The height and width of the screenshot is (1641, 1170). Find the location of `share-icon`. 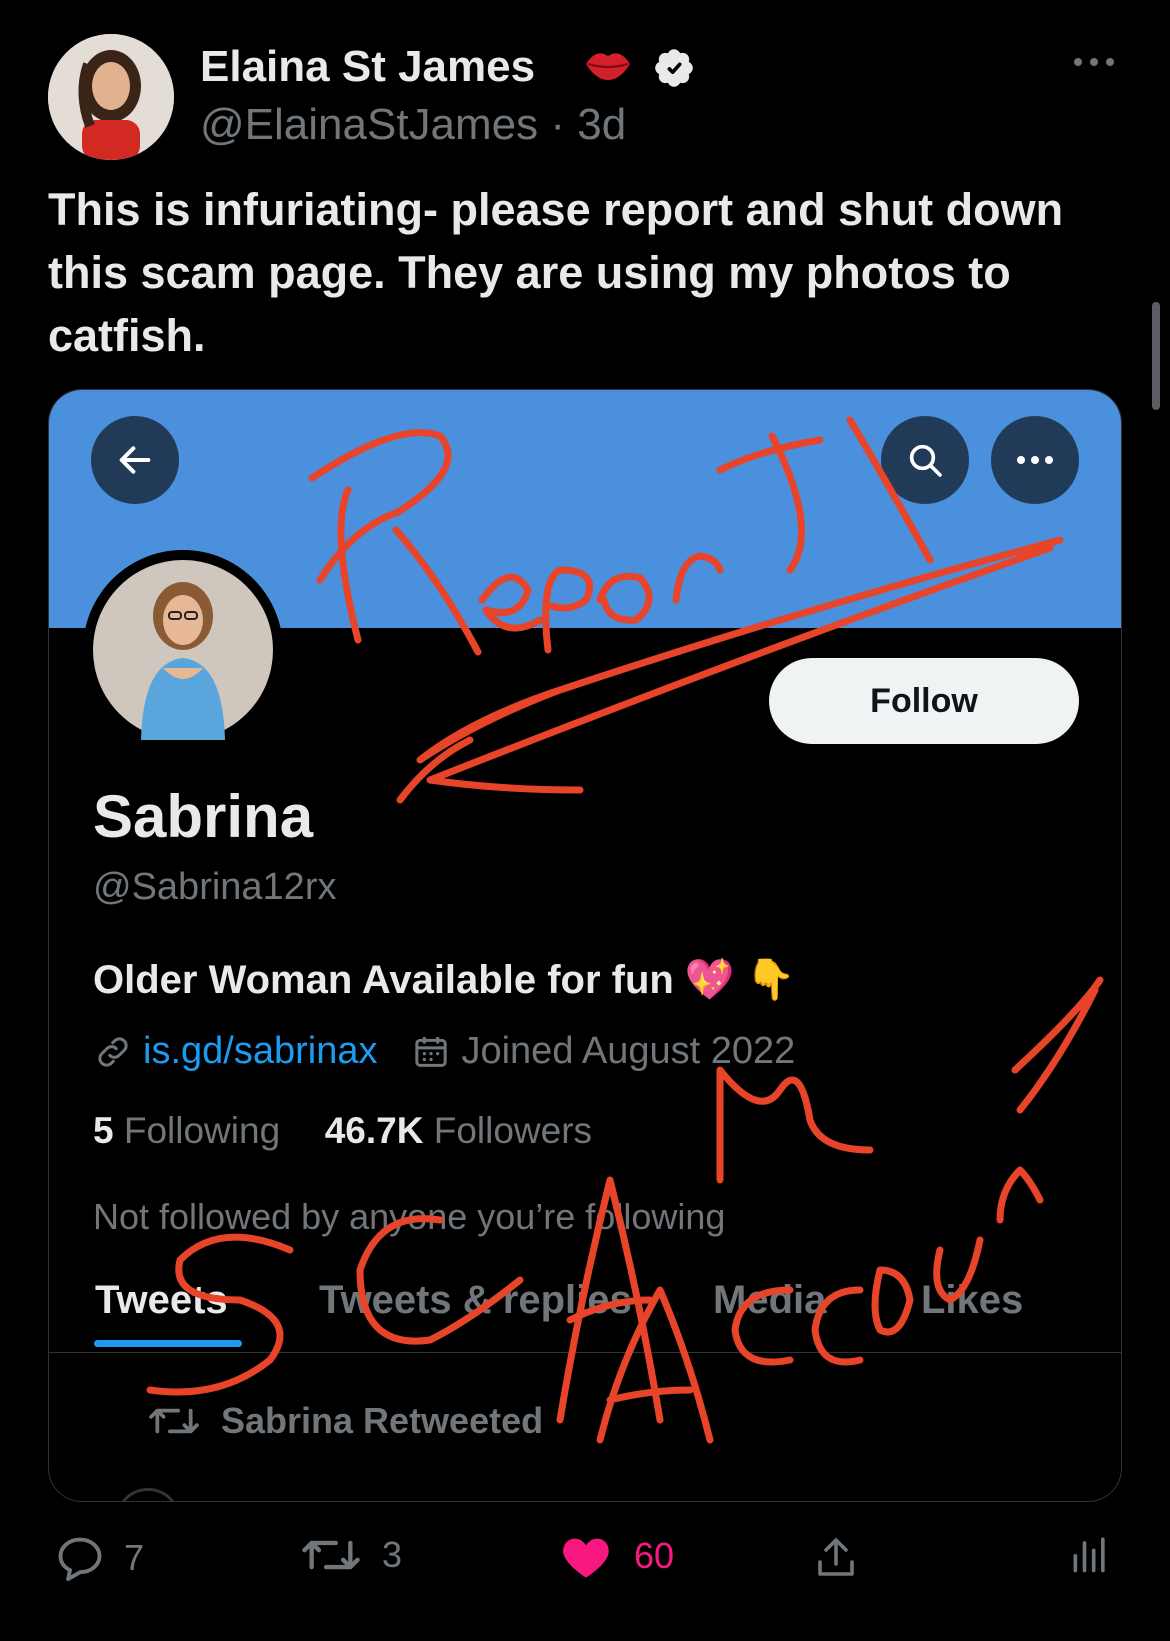

share-icon is located at coordinates (836, 1557).